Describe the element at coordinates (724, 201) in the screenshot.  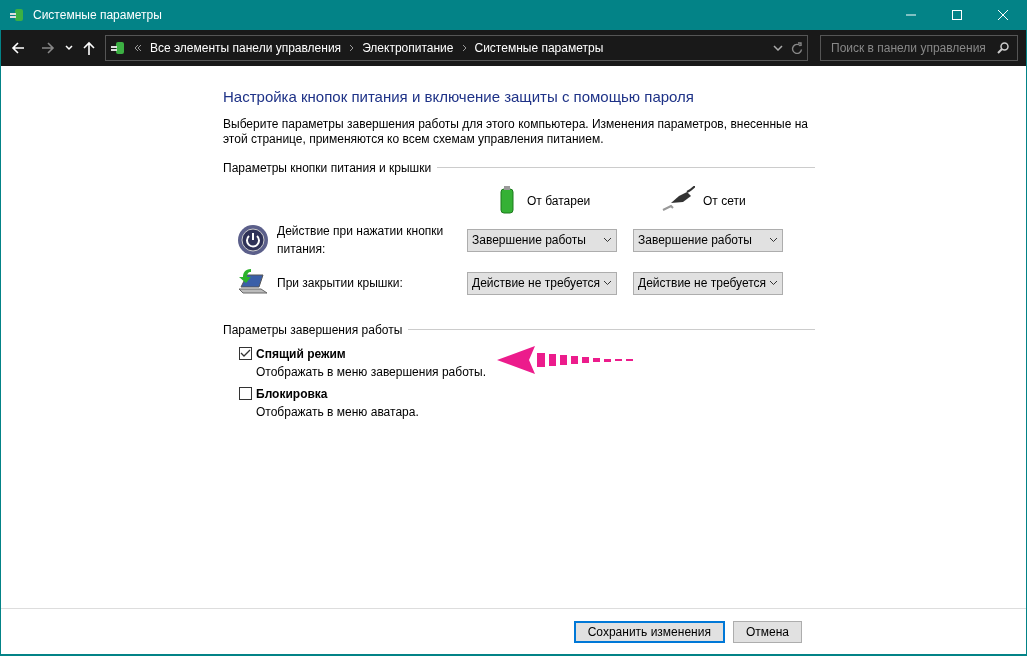
I see `column-label: От сети` at that location.